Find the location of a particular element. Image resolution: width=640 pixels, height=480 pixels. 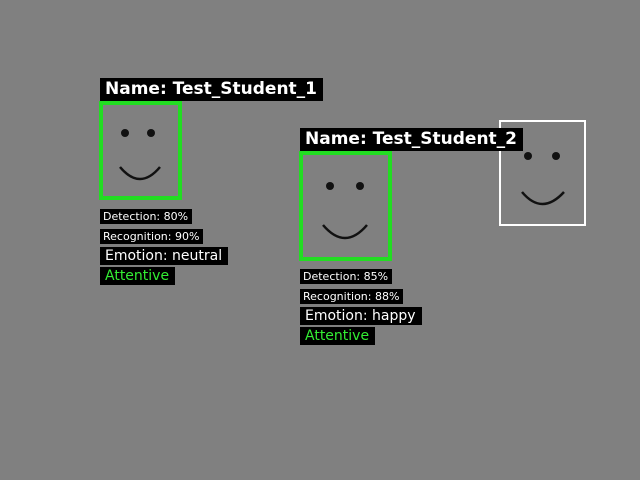

face-2-emotion-label: Emotion: happy is located at coordinates (361, 316).